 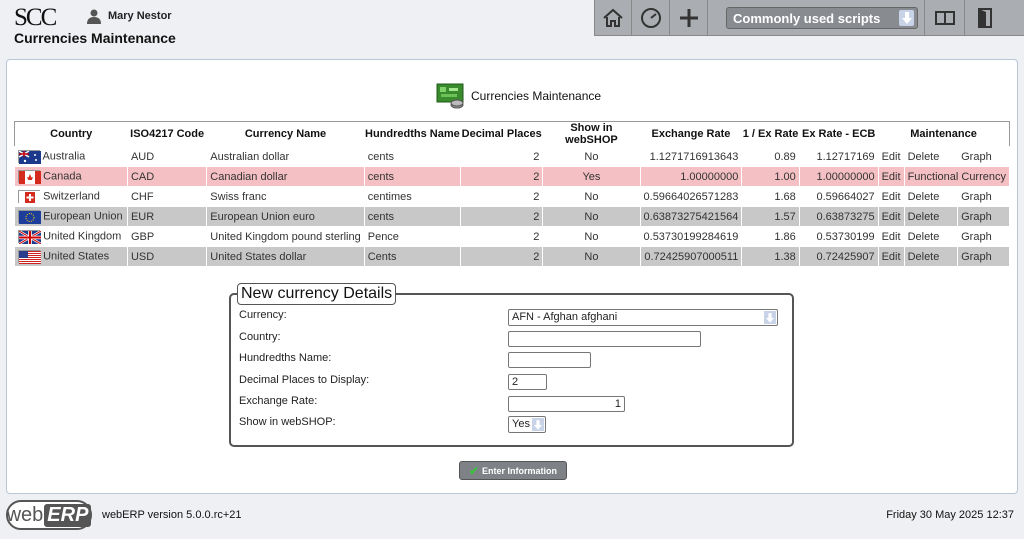 I want to click on dashboard-button, so click(x=651, y=18).